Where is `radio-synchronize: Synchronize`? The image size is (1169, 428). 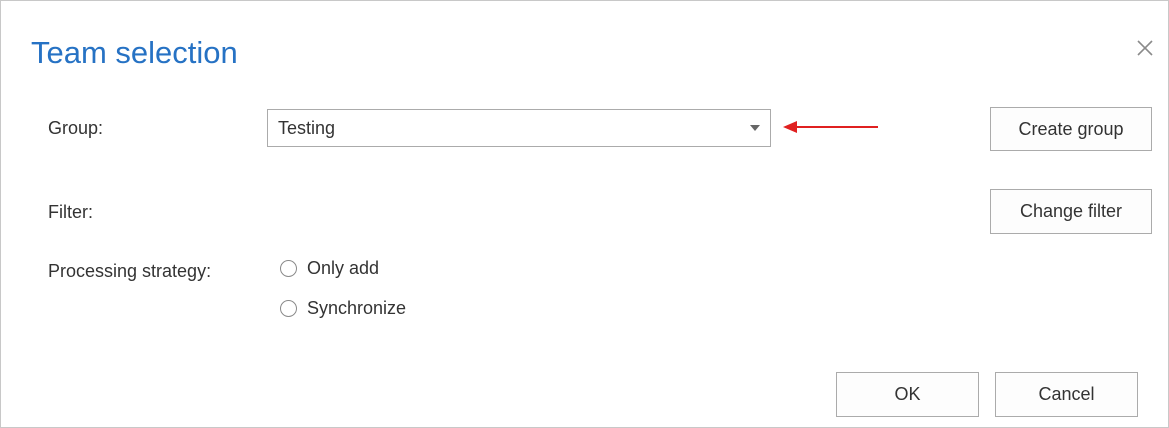
radio-synchronize: Synchronize is located at coordinates (343, 308).